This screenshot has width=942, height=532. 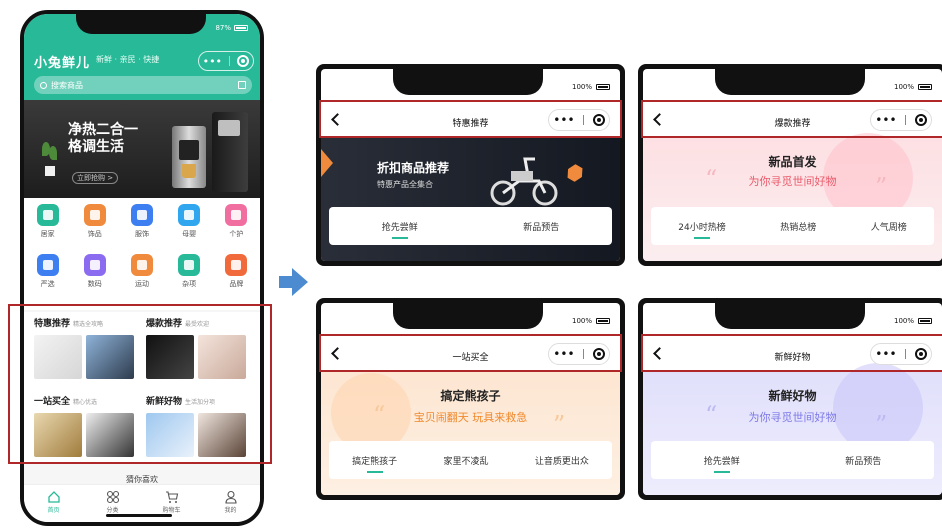 I want to click on category-item: 饰品, so click(x=95, y=221).